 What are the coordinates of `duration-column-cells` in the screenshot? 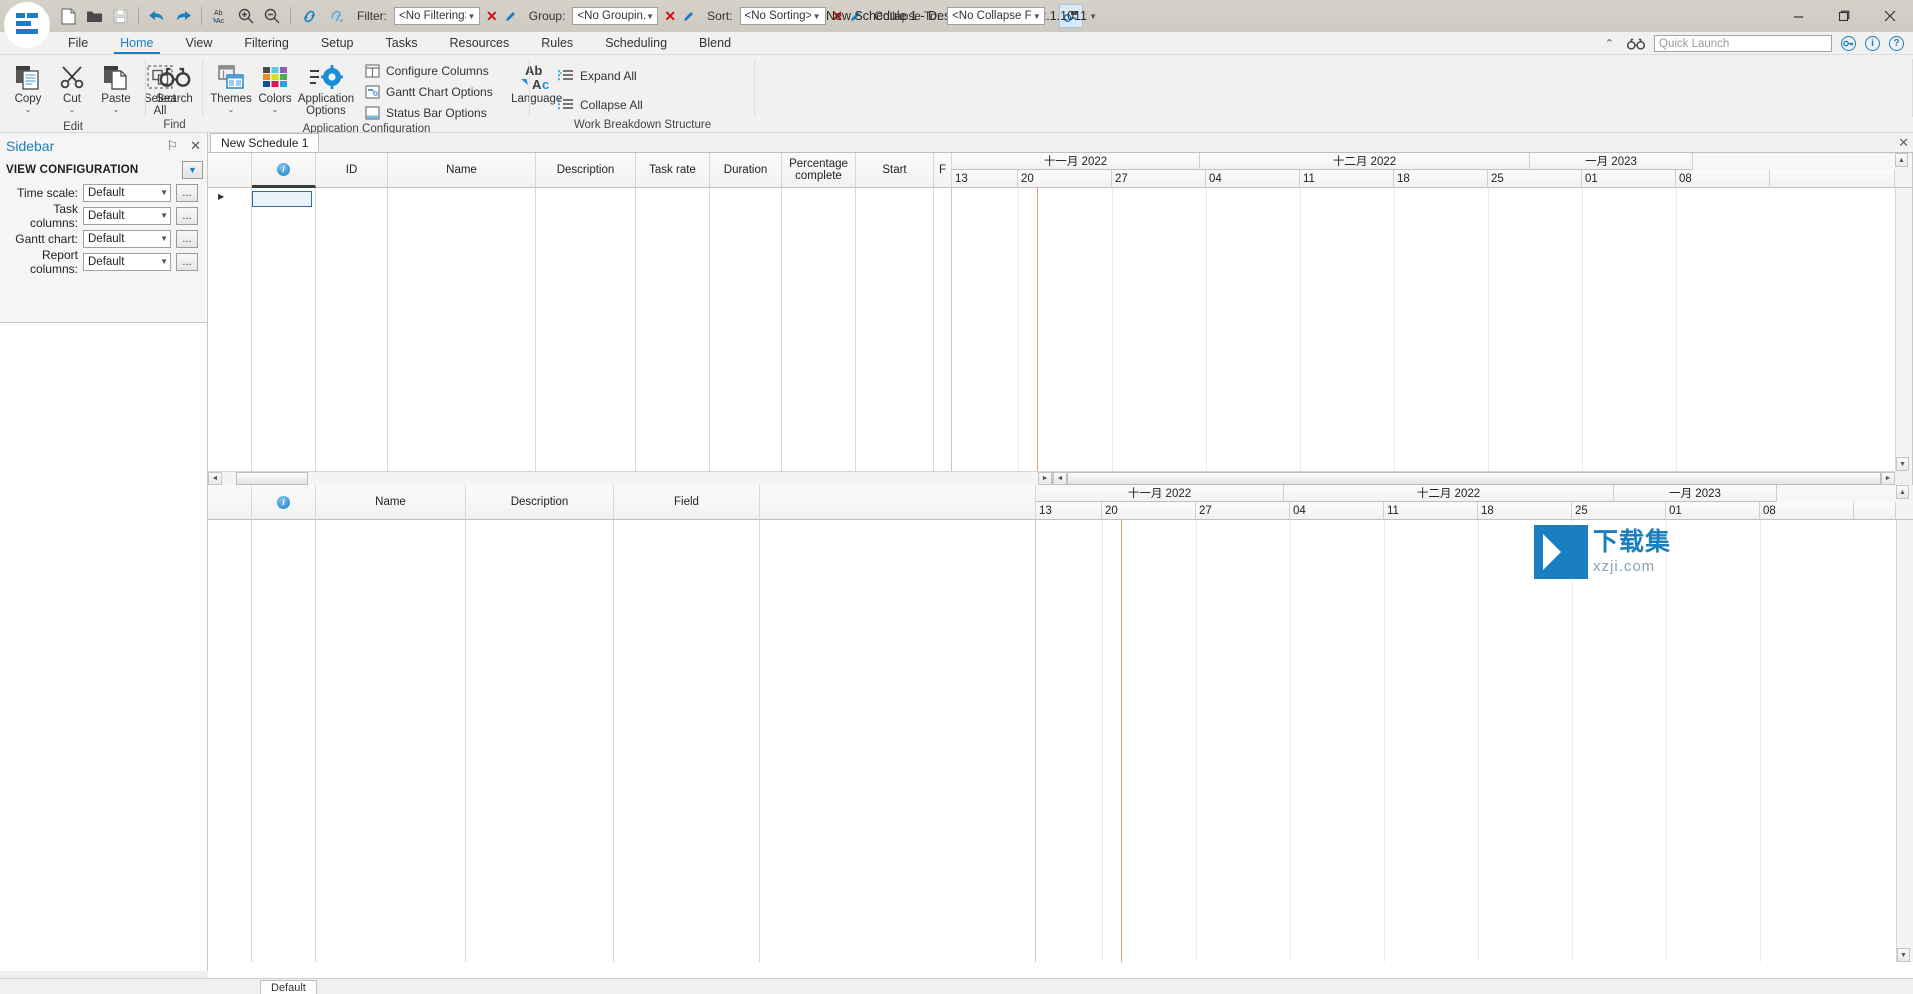 It's located at (746, 329).